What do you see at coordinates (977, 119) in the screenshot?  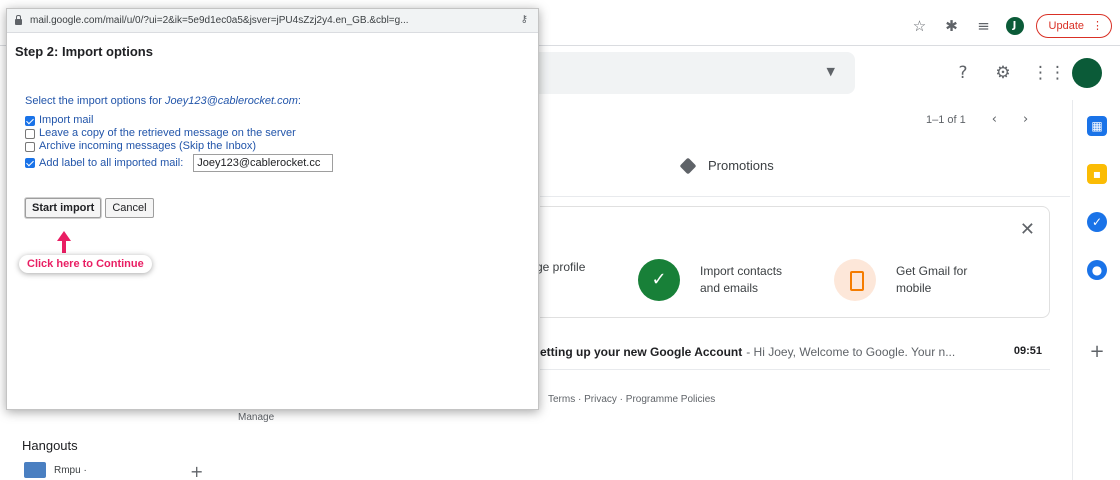 I see `pagination: 1–1 of 1 ‹ ›` at bounding box center [977, 119].